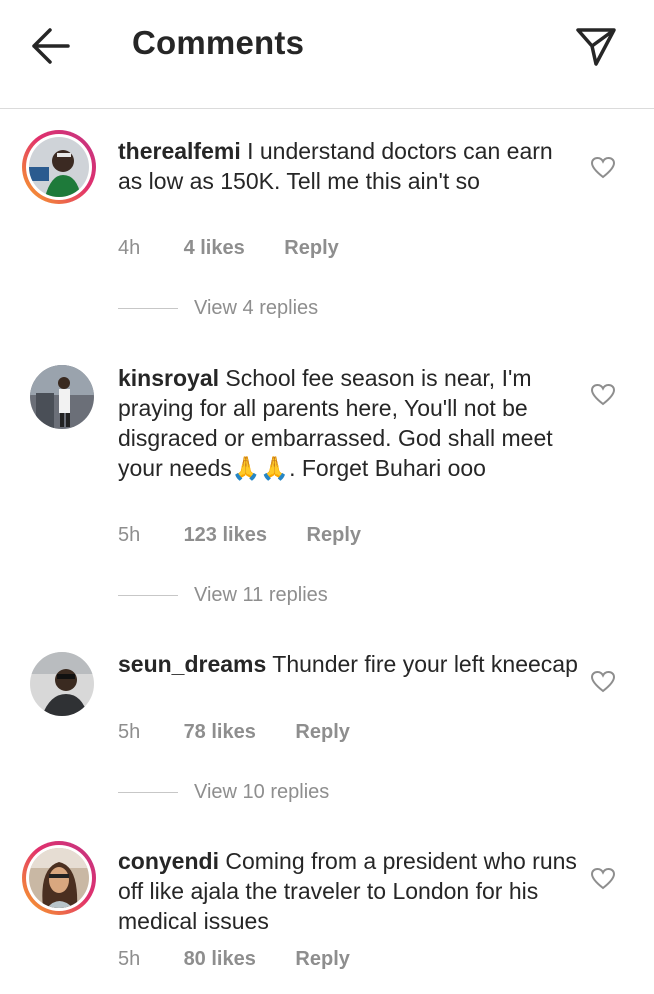 The height and width of the screenshot is (994, 654). What do you see at coordinates (425, 664) in the screenshot?
I see `comment-text: Thunder fire your left kneecap` at bounding box center [425, 664].